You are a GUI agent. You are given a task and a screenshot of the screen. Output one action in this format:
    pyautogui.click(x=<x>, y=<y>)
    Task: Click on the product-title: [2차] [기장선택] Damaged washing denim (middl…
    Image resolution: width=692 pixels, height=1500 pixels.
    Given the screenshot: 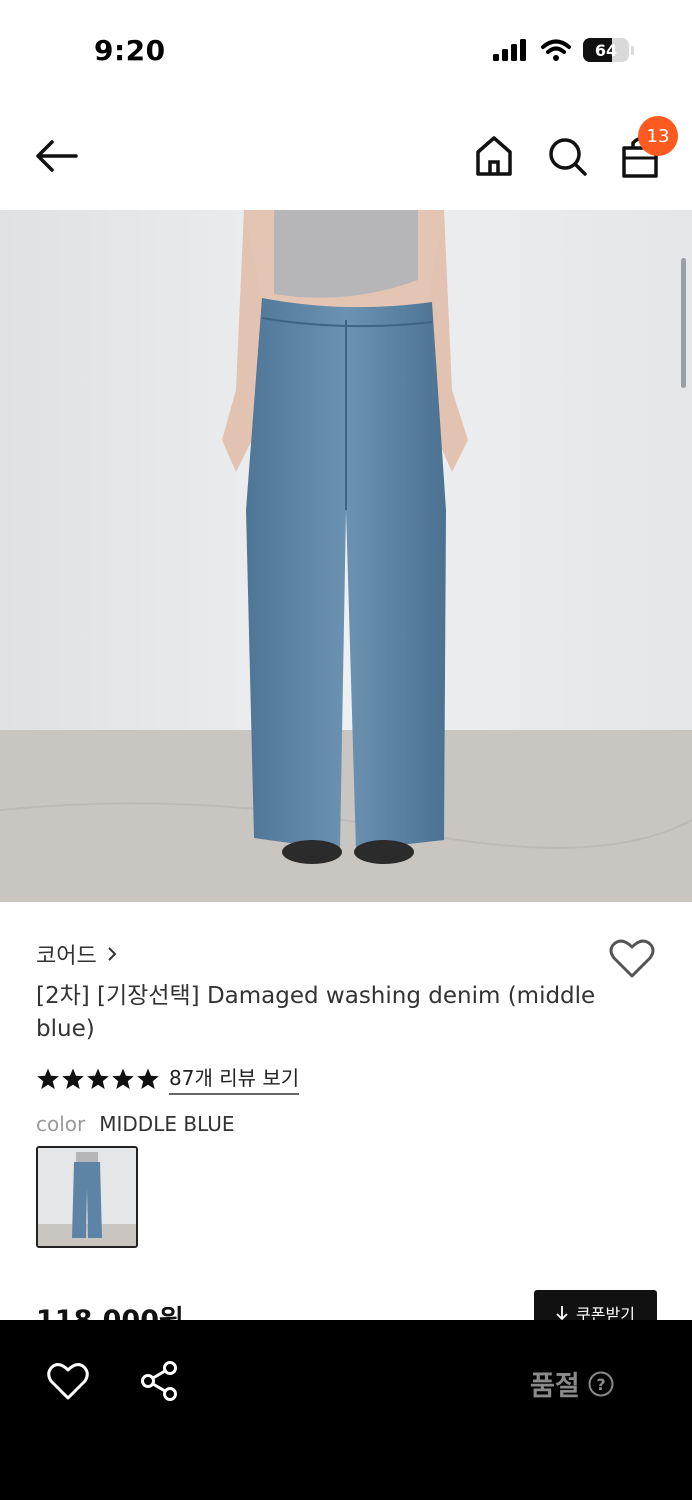 What is the action you would take?
    pyautogui.click(x=316, y=1012)
    